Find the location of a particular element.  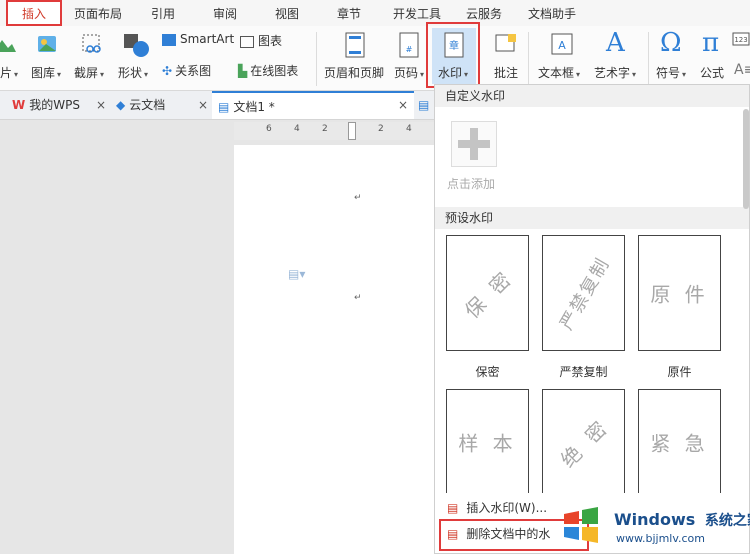

more-icon: A≡ is located at coordinates (742, 70).